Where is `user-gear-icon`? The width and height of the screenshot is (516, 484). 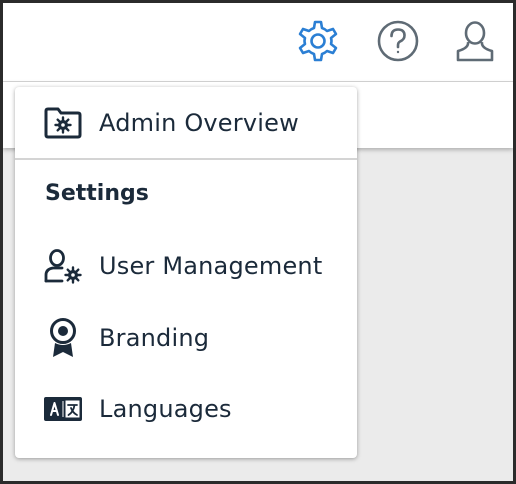 user-gear-icon is located at coordinates (63, 266).